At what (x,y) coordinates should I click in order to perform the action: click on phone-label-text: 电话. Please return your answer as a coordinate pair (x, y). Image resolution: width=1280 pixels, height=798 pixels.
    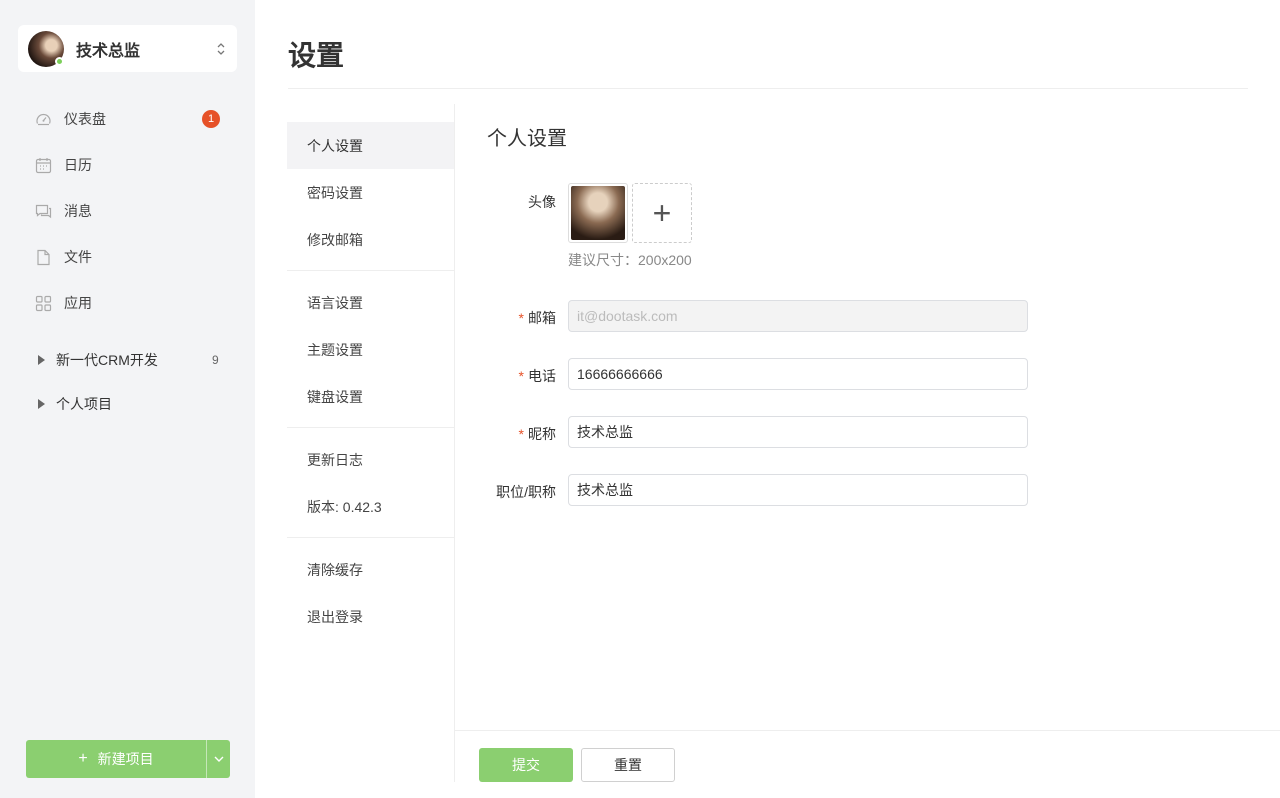
    Looking at the image, I should click on (542, 376).